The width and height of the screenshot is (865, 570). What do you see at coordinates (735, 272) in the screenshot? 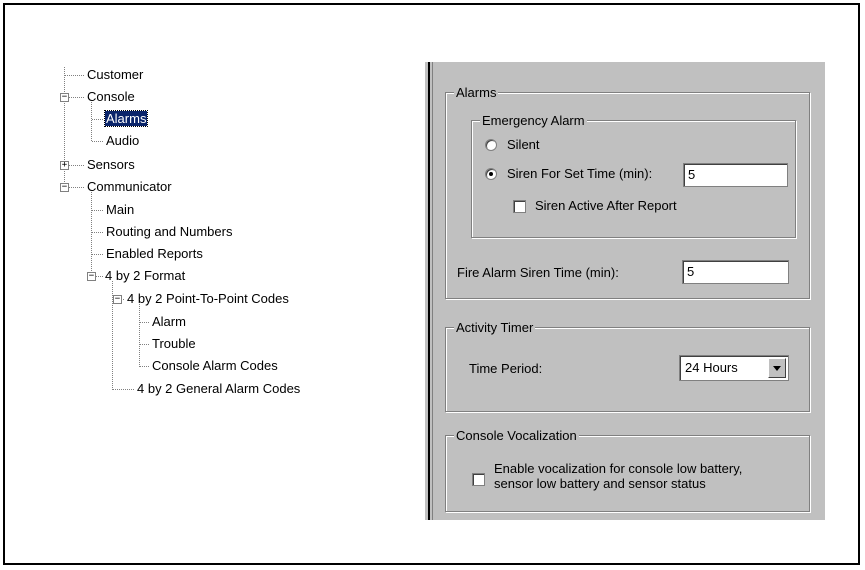
I see `fire-alarm-siren-time-input: 5` at bounding box center [735, 272].